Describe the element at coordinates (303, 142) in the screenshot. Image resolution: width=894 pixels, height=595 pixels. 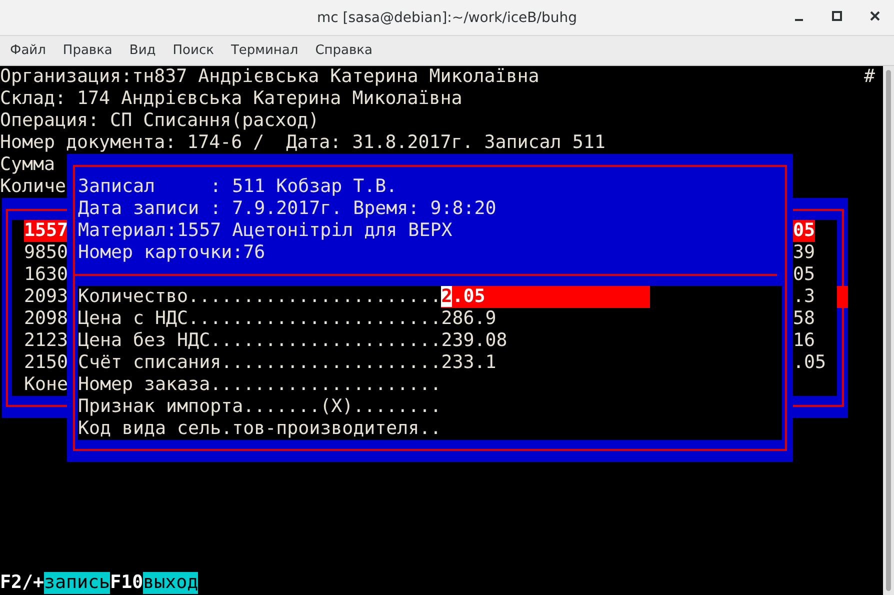
I see `header-line: Номер документа: 174-6 / Дата: 31.8.2017г. Записал 511` at that location.